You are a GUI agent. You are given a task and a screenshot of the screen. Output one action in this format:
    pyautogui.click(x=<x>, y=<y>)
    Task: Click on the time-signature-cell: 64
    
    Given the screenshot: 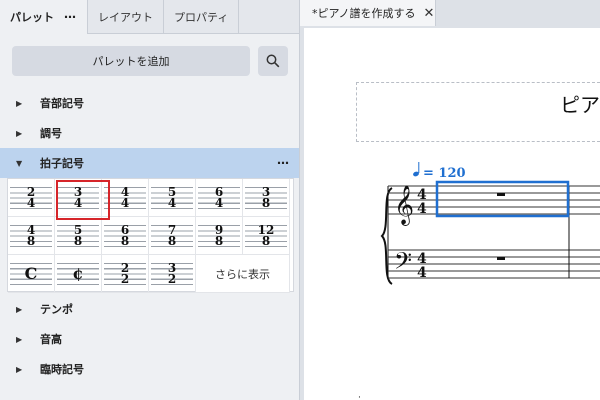 What is the action you would take?
    pyautogui.click(x=219, y=198)
    